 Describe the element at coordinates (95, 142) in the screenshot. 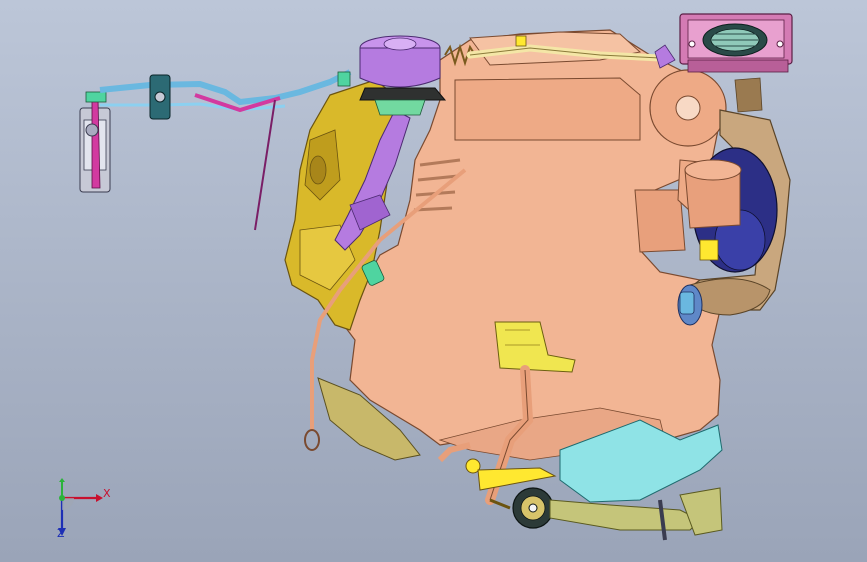

I see `throttle-body` at that location.